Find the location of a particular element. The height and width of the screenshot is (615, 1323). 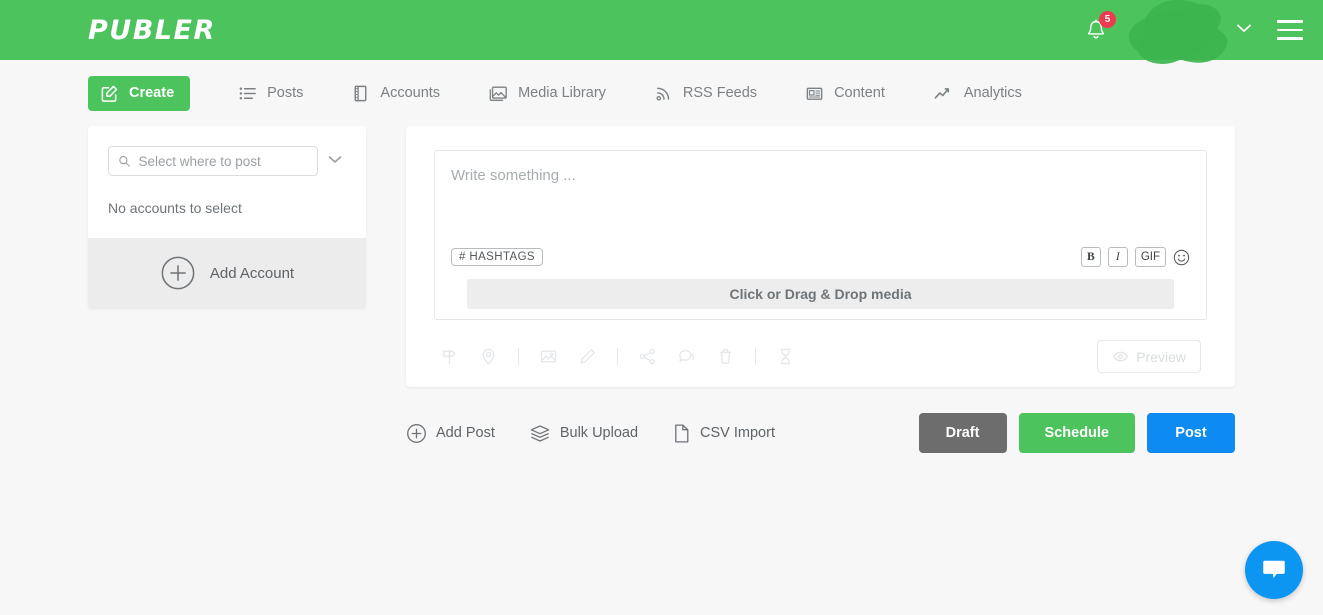

rss-icon is located at coordinates (663, 94).